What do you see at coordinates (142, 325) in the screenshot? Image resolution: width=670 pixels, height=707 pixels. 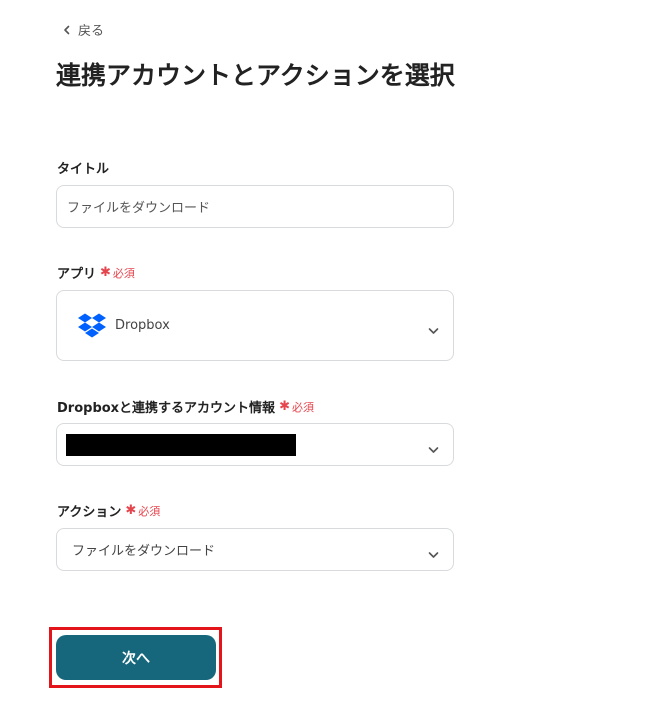 I see `app-select-value: Dropbox` at bounding box center [142, 325].